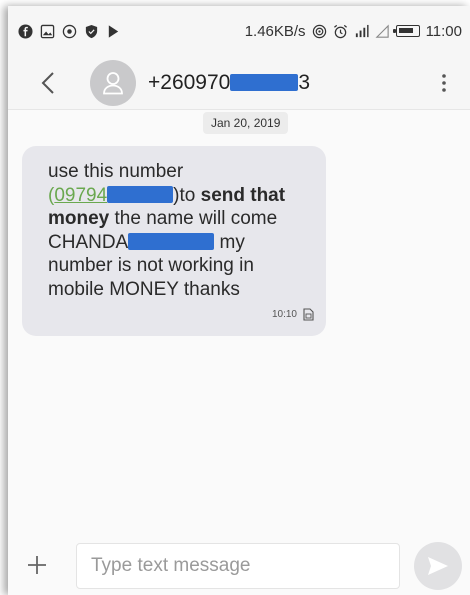 The height and width of the screenshot is (595, 470). What do you see at coordinates (284, 314) in the screenshot?
I see `message-time: 10:10` at bounding box center [284, 314].